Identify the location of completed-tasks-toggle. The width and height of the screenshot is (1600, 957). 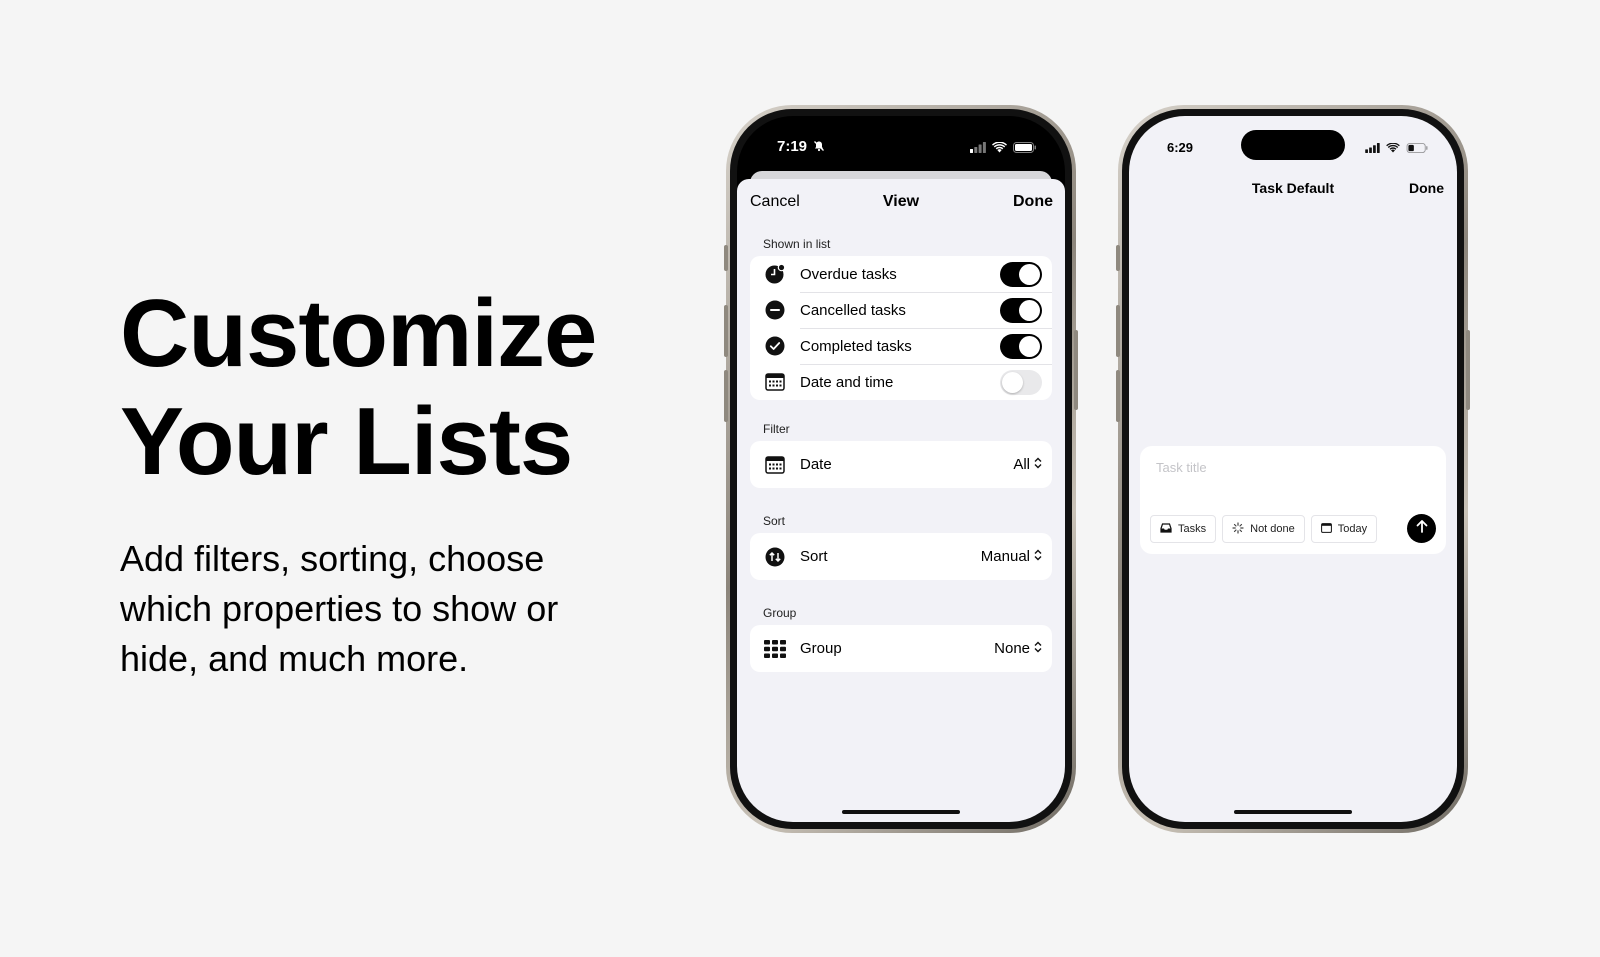
(1021, 346).